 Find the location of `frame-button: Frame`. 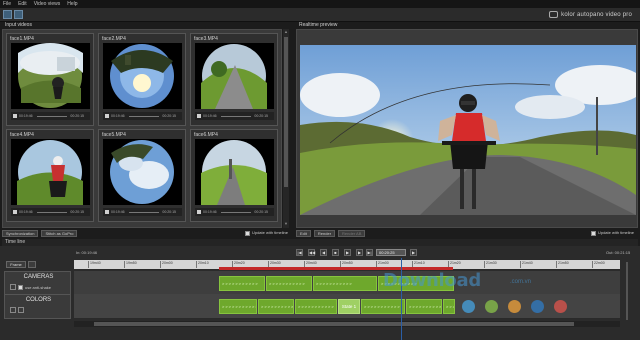

frame-button: Frame is located at coordinates (16, 264).